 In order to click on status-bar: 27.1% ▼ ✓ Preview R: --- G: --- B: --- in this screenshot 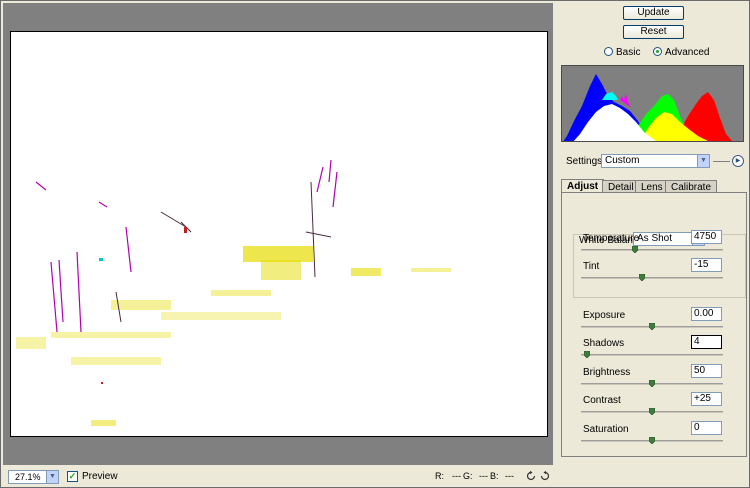, I will do `click(278, 477)`.